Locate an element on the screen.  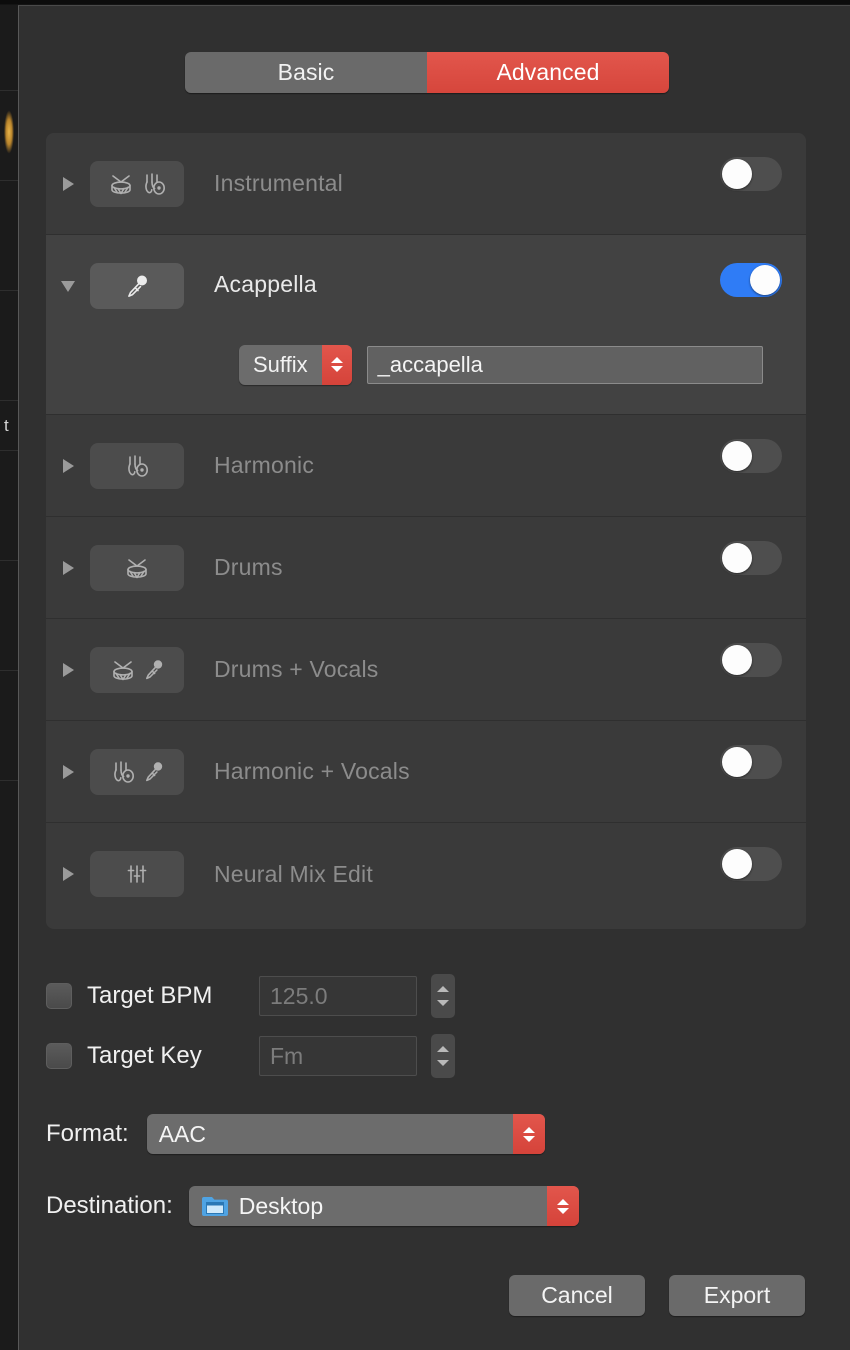
stem-icon-faders is located at coordinates (137, 874).